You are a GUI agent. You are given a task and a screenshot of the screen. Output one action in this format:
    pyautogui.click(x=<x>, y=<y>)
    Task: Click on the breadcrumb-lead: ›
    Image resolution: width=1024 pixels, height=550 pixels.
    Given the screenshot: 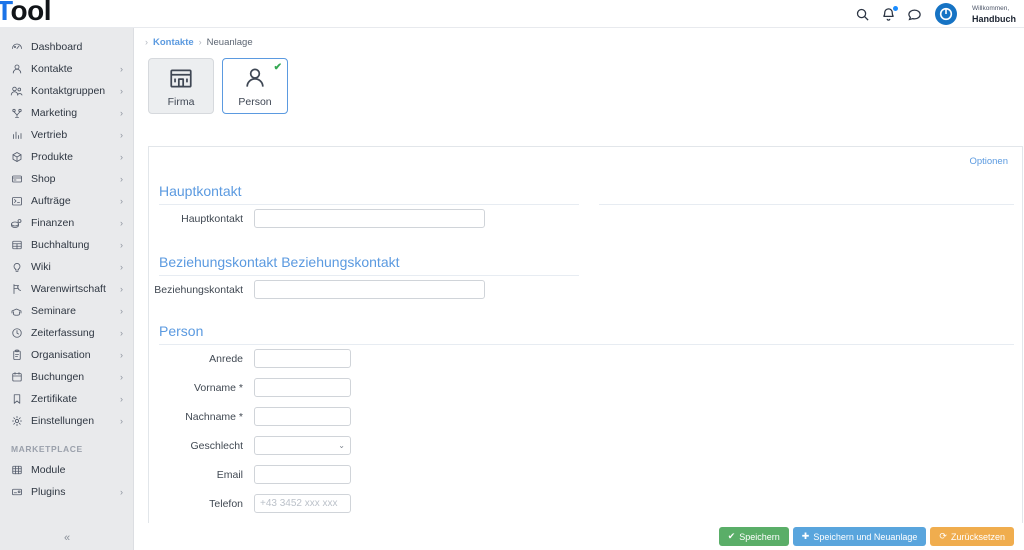 What is the action you would take?
    pyautogui.click(x=146, y=42)
    